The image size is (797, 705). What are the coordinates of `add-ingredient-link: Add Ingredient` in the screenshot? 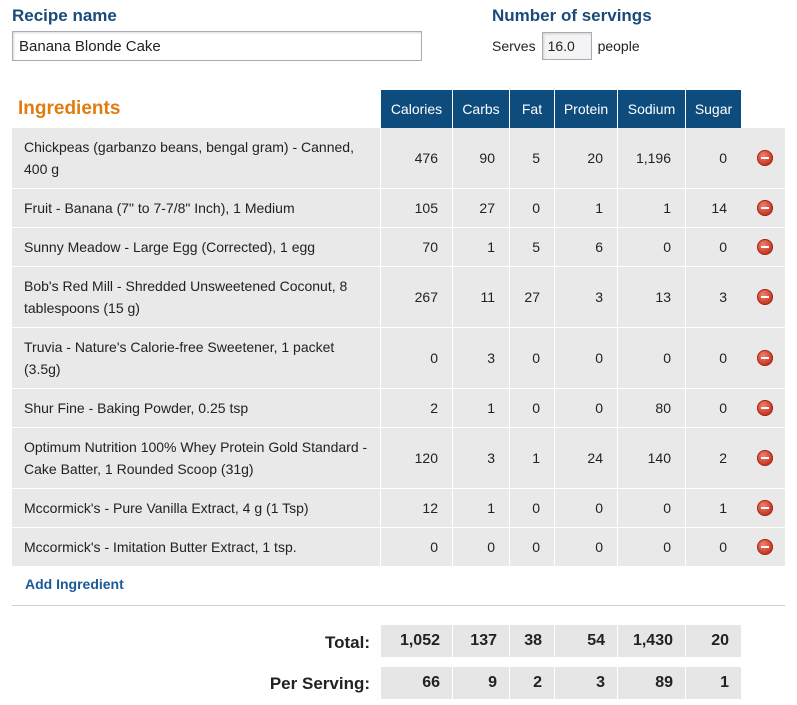 It's located at (74, 584).